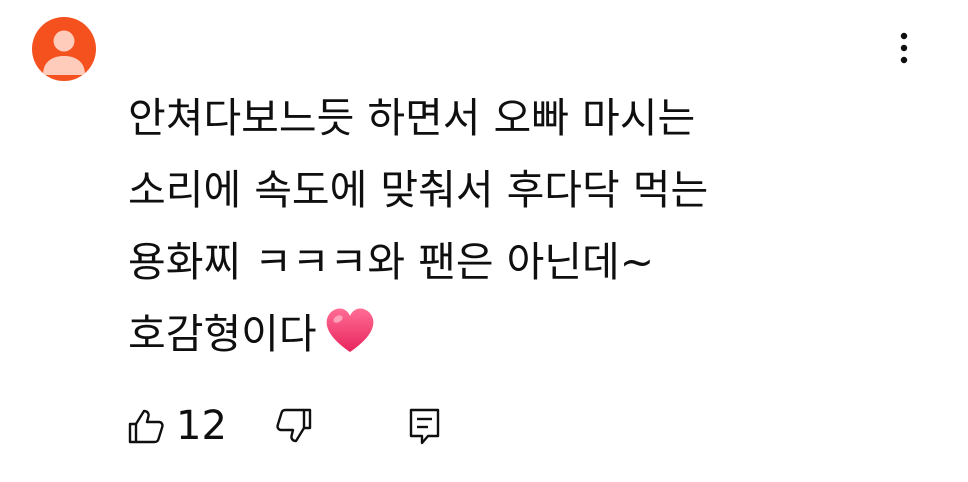 This screenshot has width=968, height=482. Describe the element at coordinates (64, 52) in the screenshot. I see `user-icon` at that location.